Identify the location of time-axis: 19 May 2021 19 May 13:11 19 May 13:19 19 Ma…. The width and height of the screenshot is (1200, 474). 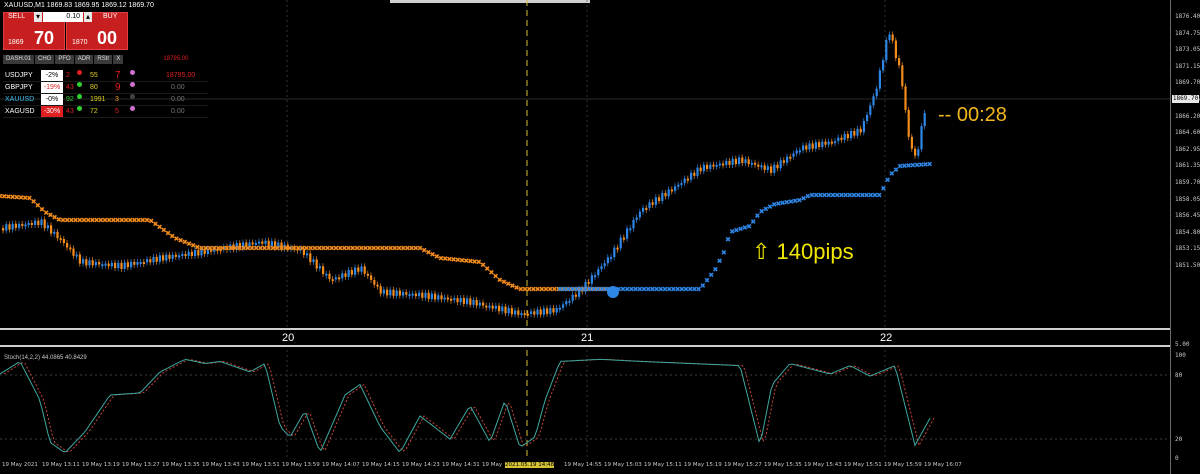
(585, 468).